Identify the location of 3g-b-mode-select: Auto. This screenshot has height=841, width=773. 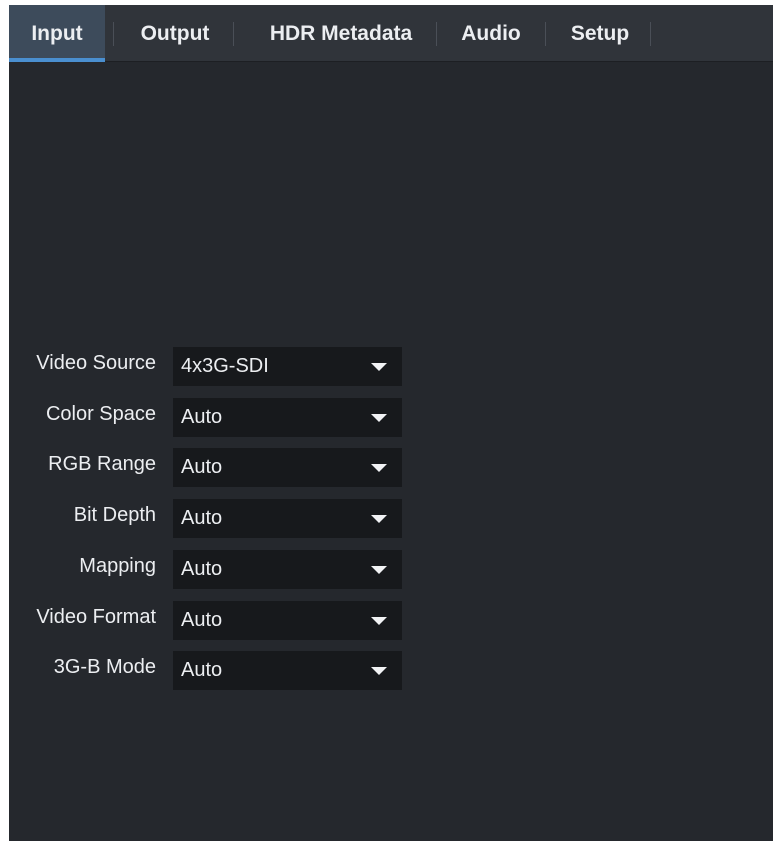
(287, 670).